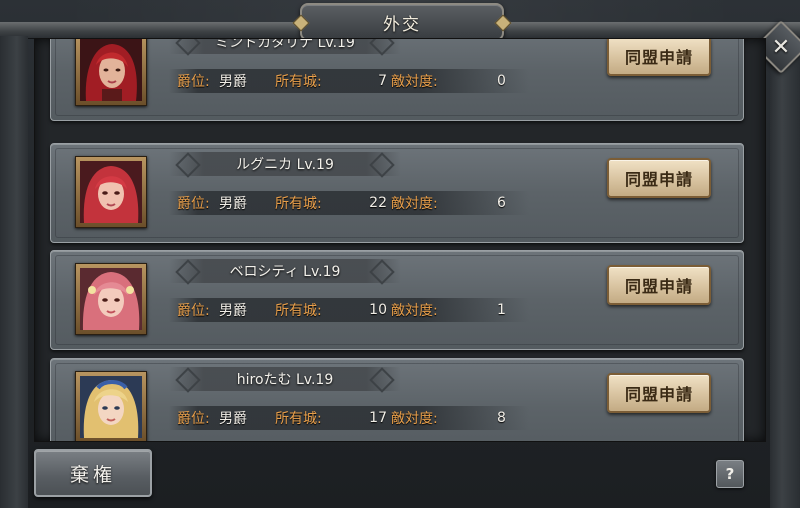  I want to click on hostility-value: 1, so click(501, 310).